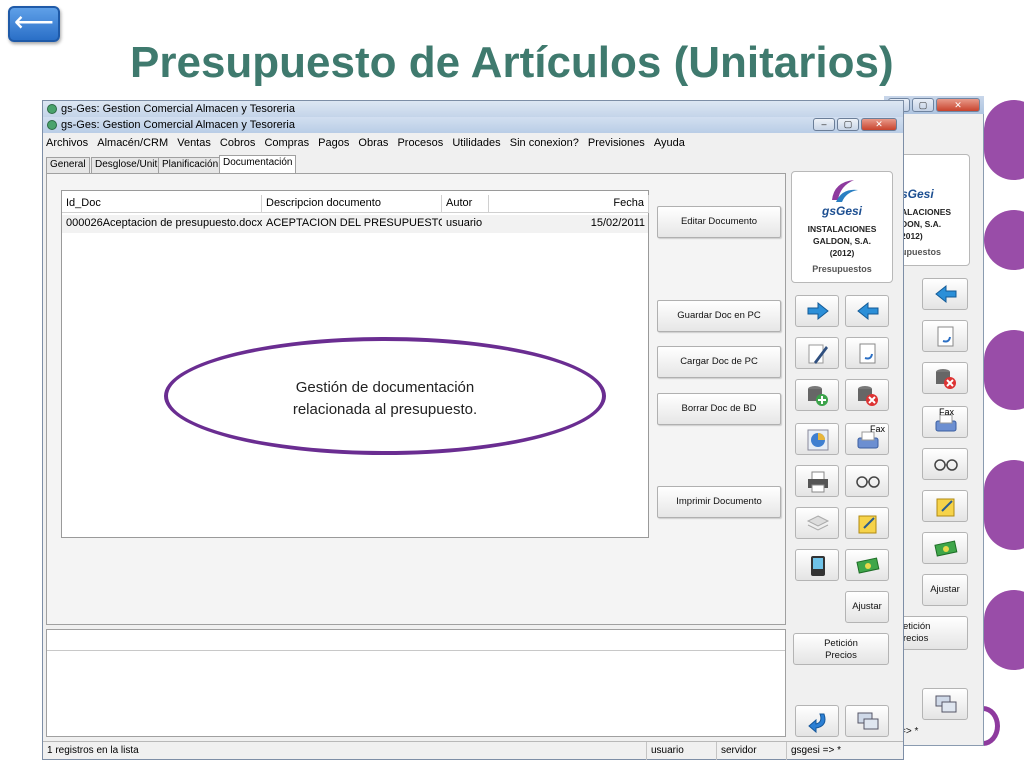 The image size is (1024, 768). I want to click on tab-general: General, so click(68, 165).